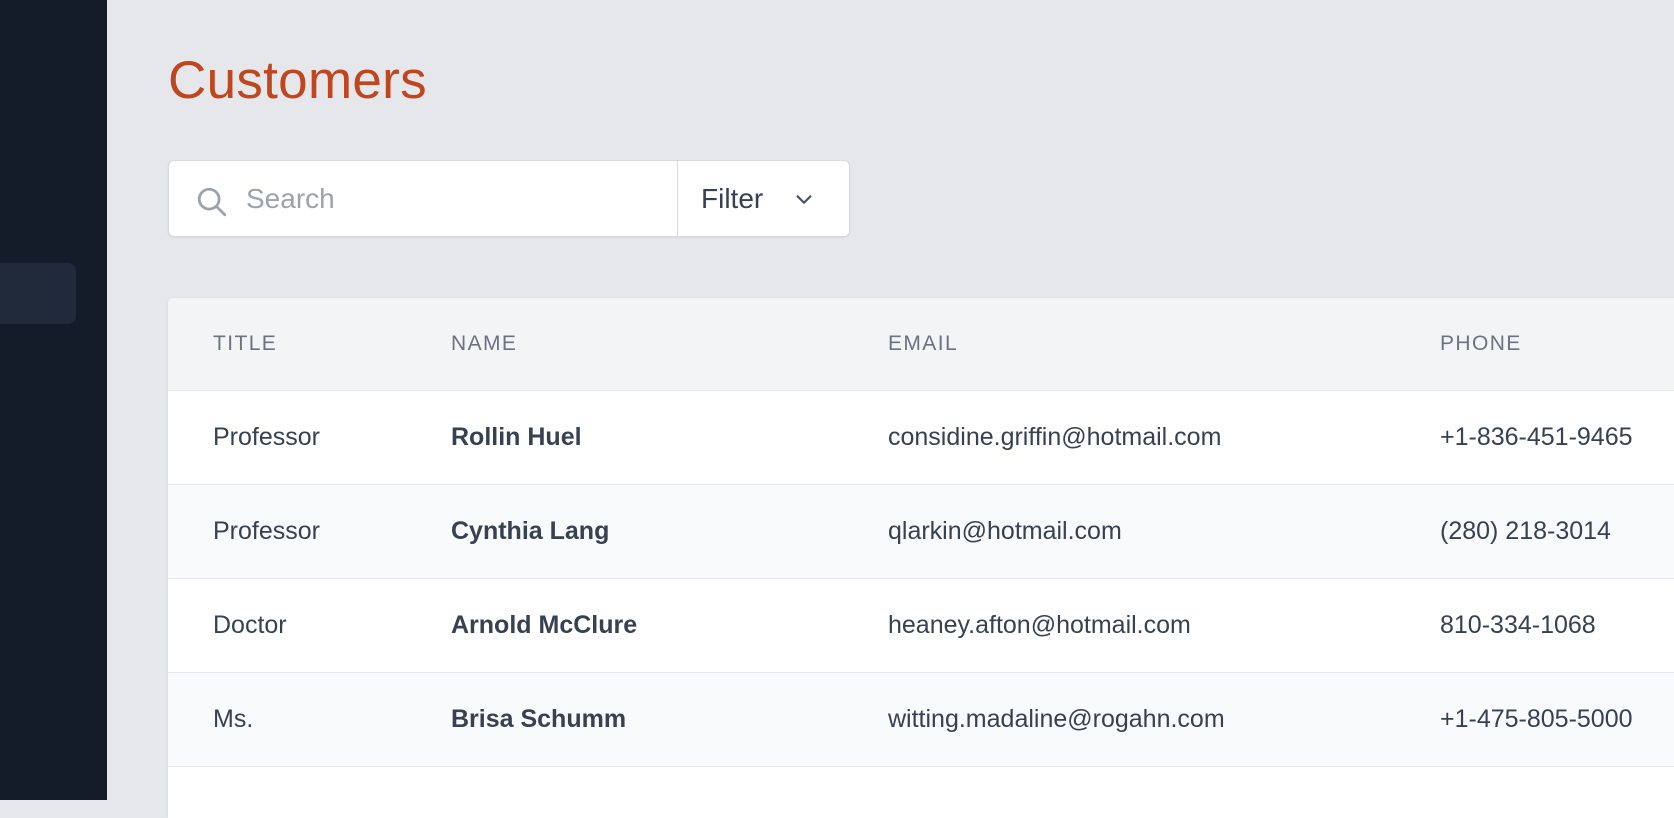 This screenshot has width=1674, height=818. I want to click on cell-title: Doctor, so click(309, 625).